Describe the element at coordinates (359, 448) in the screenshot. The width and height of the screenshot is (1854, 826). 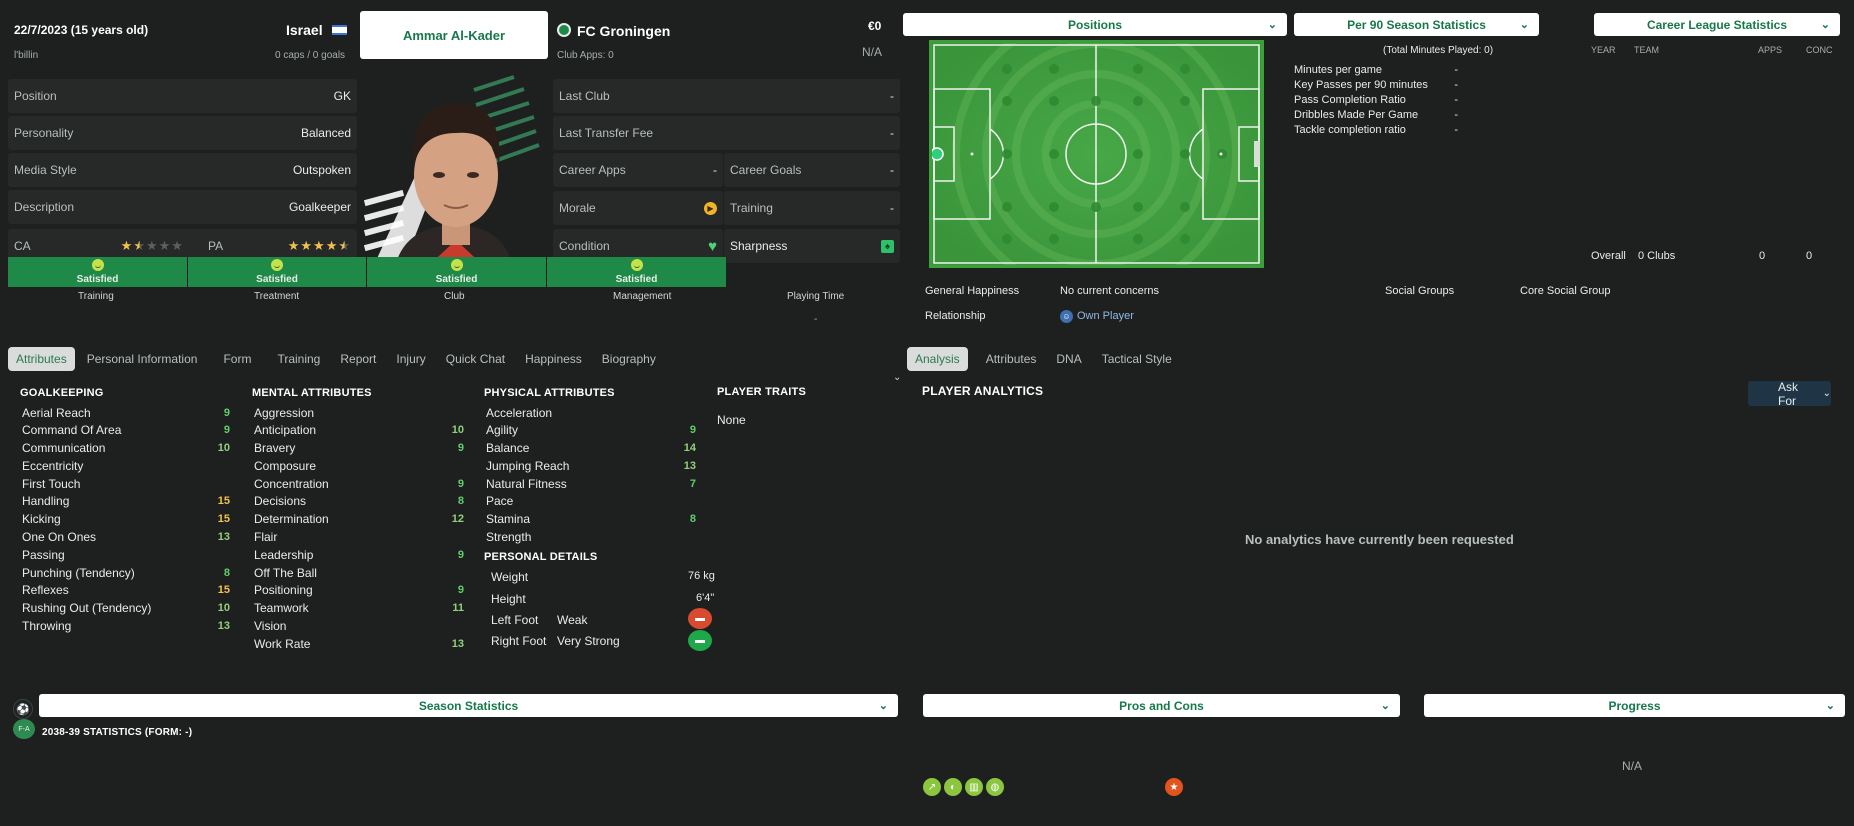
I see `attribute-row: Bravery 9` at that location.